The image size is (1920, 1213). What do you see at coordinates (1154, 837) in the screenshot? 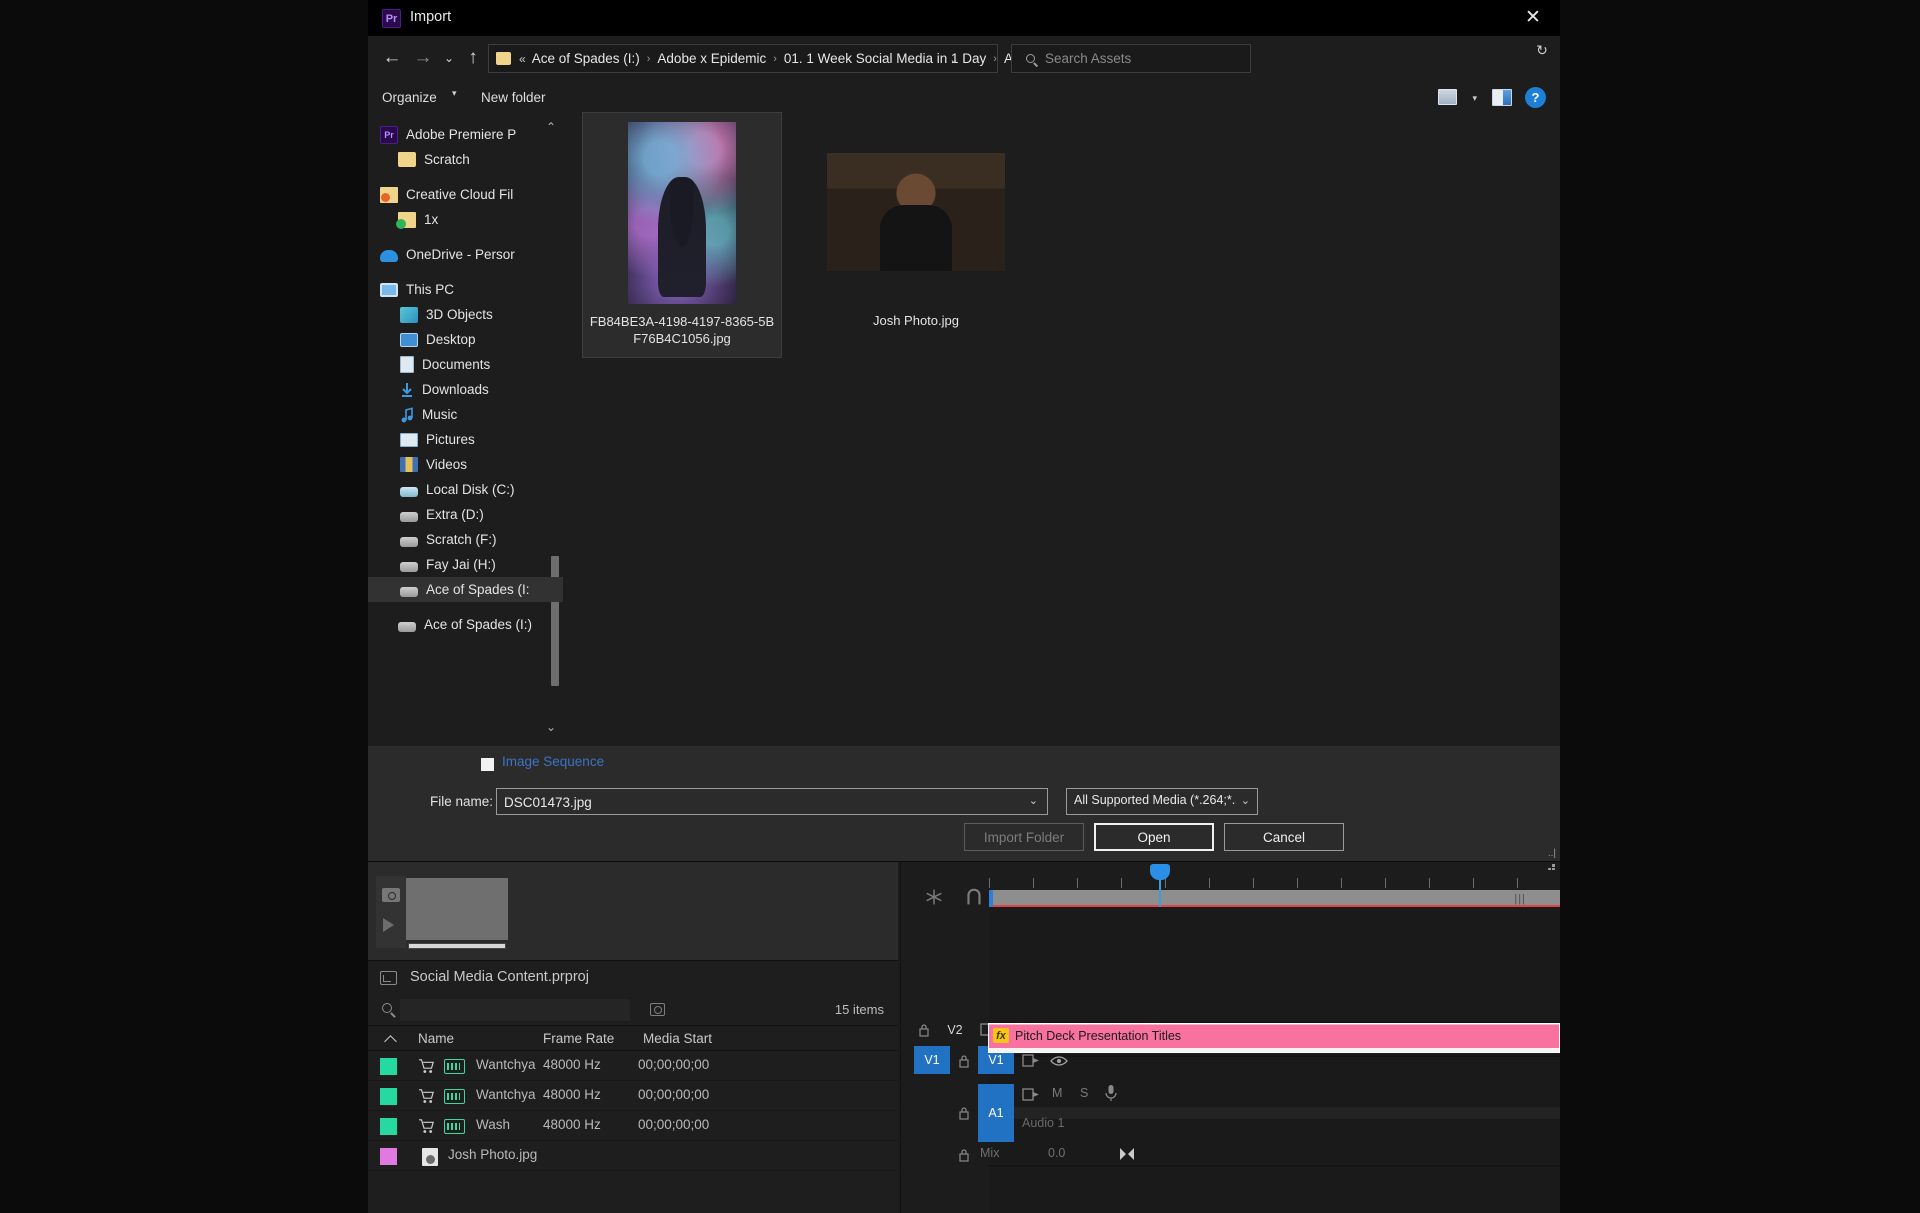
I see `open-button: Open` at bounding box center [1154, 837].